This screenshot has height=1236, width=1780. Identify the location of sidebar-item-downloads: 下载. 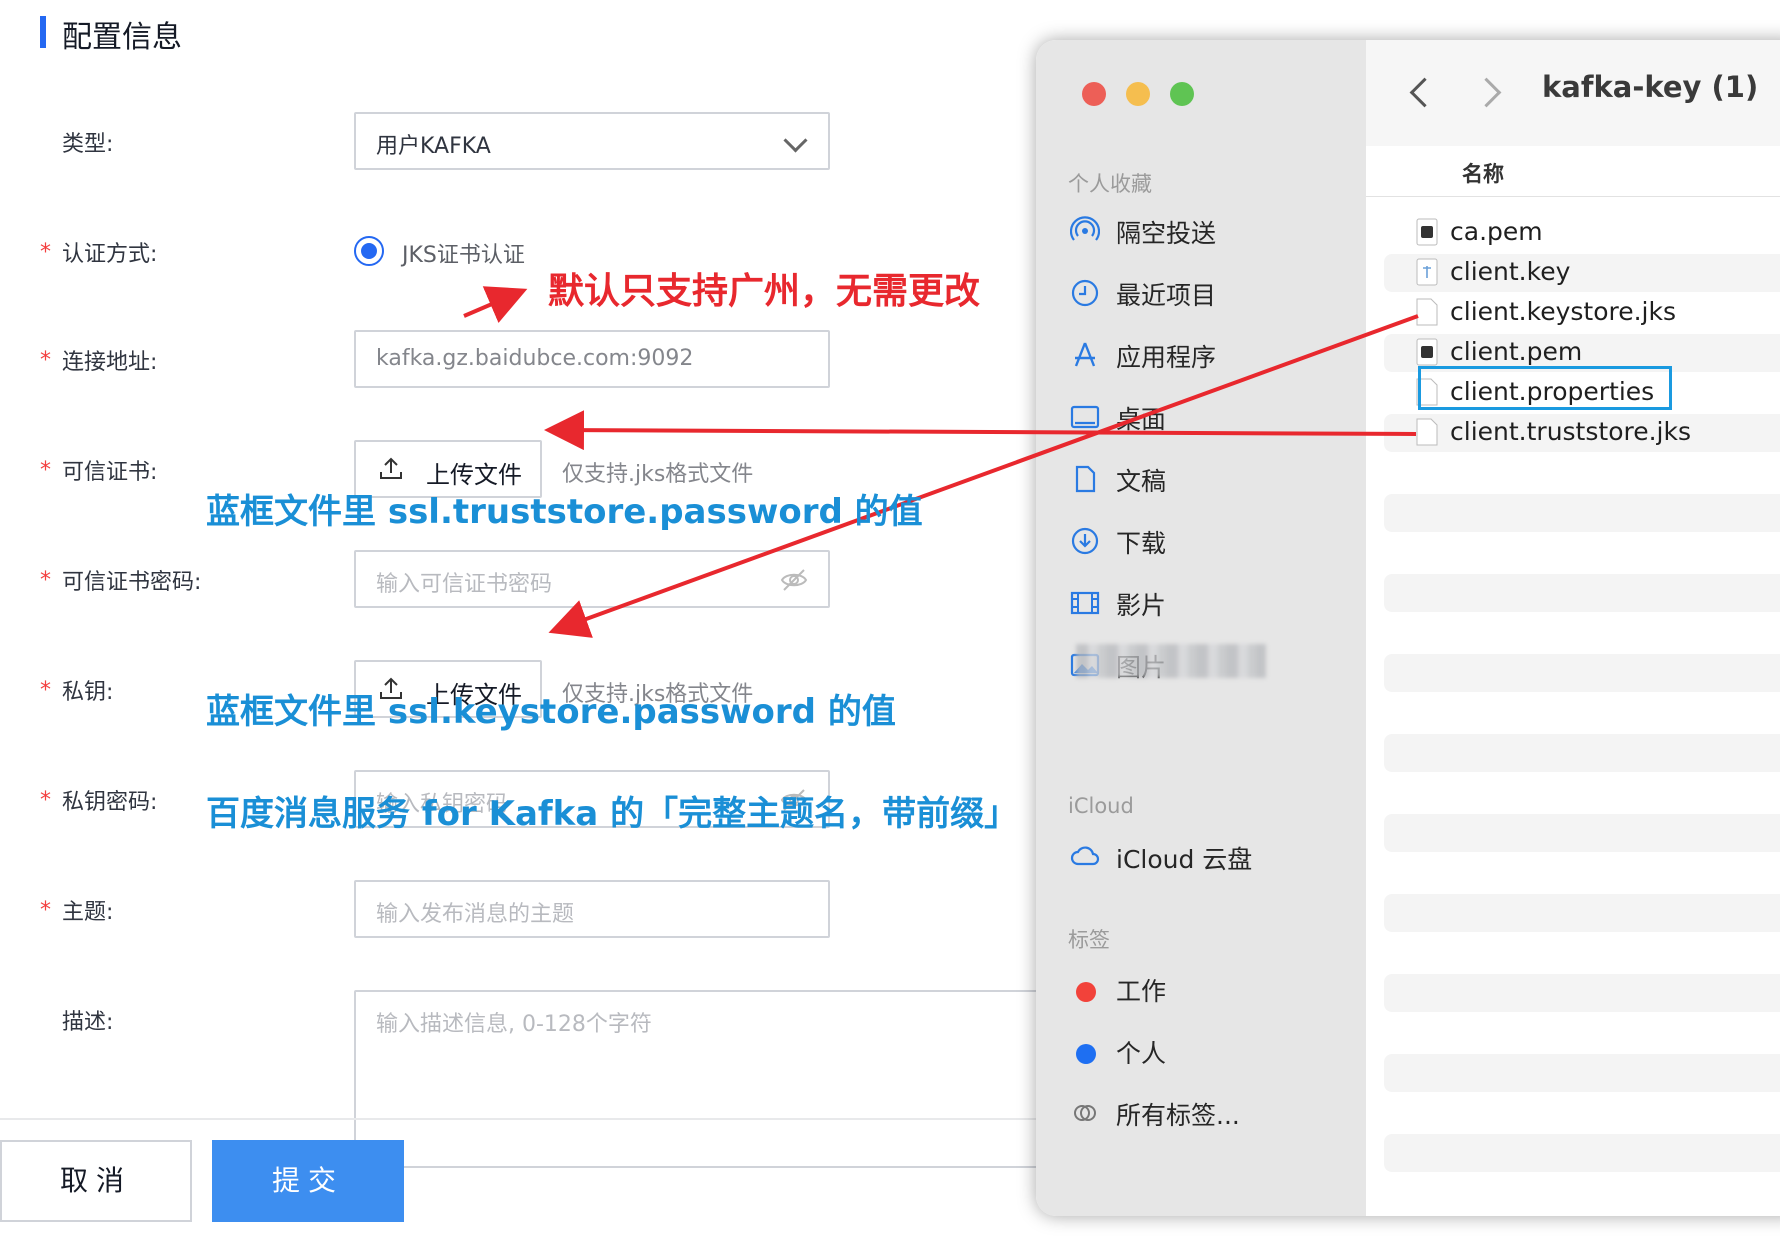
(1215, 542).